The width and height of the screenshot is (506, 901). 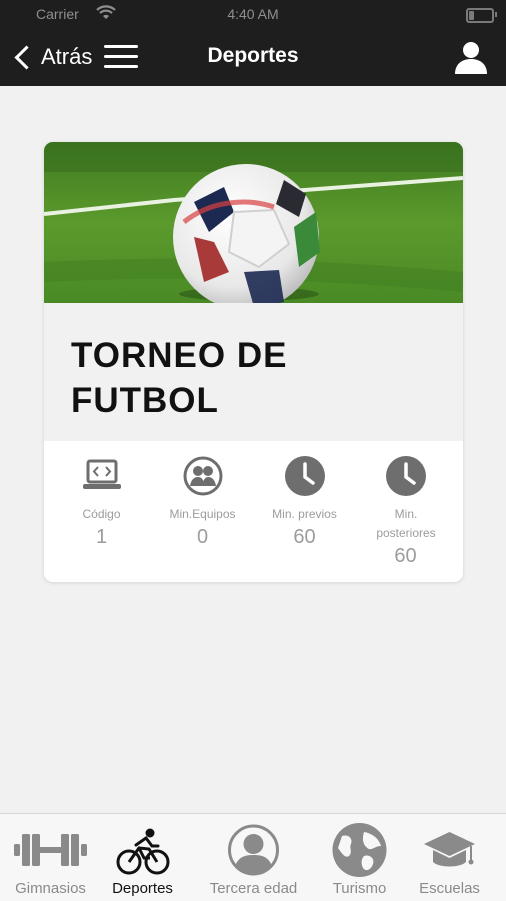 What do you see at coordinates (253, 222) in the screenshot?
I see `soccer-ball-image` at bounding box center [253, 222].